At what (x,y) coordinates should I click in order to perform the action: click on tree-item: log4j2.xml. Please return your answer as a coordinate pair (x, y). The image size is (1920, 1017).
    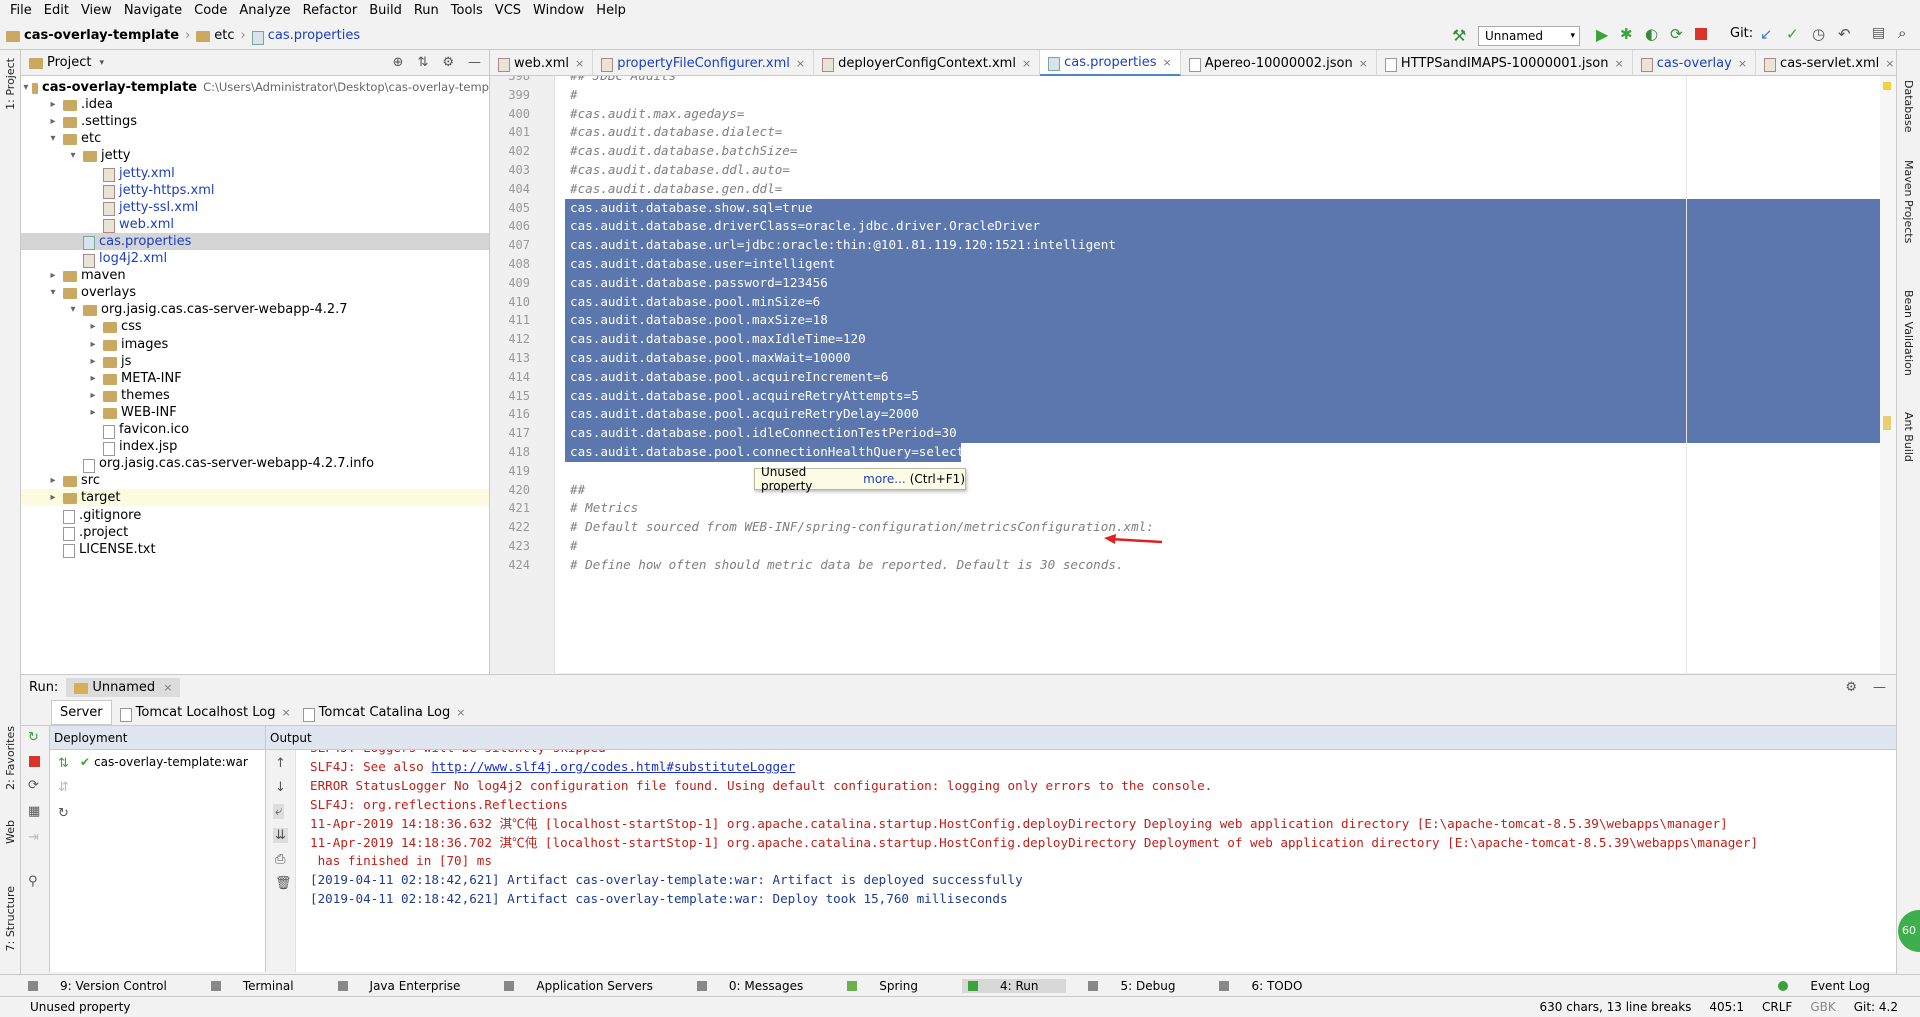
    Looking at the image, I should click on (255, 259).